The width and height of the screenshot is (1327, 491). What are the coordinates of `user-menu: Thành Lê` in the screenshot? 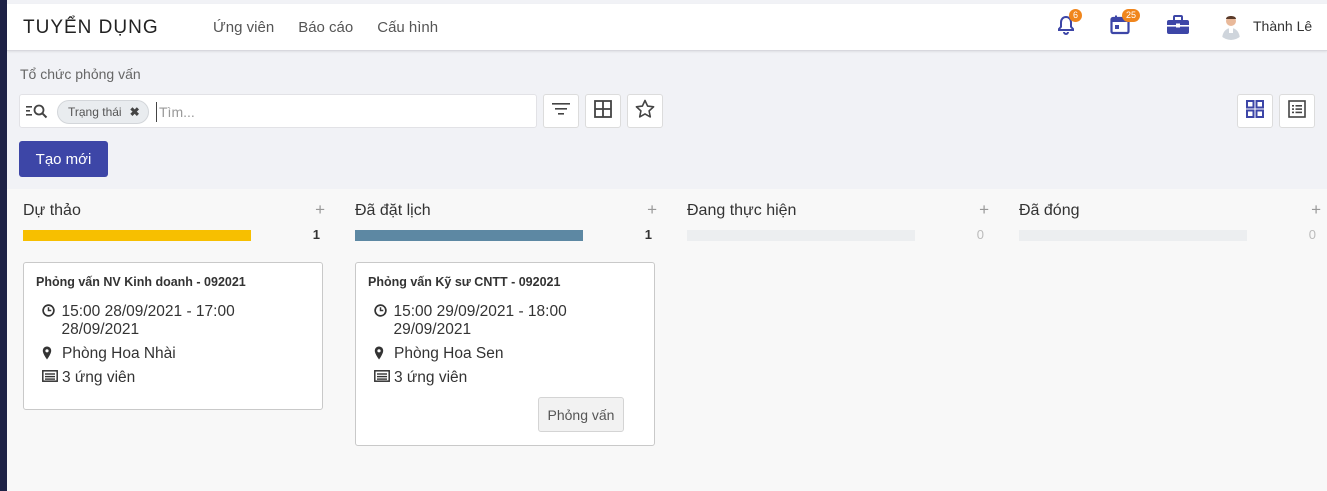 It's located at (1264, 26).